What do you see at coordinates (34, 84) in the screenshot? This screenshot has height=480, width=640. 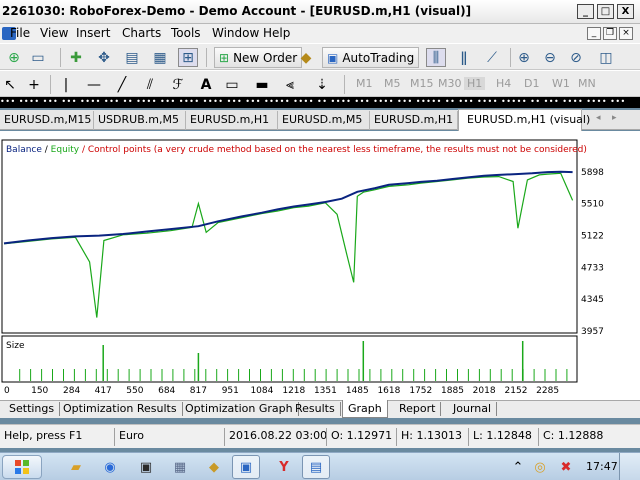 I see `crosshair-icon: +` at bounding box center [34, 84].